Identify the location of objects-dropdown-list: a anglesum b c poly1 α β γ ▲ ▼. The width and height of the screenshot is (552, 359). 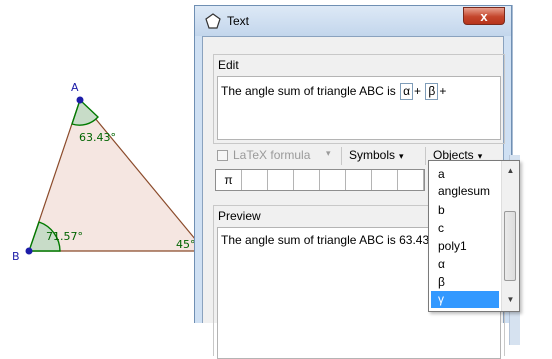
(474, 236).